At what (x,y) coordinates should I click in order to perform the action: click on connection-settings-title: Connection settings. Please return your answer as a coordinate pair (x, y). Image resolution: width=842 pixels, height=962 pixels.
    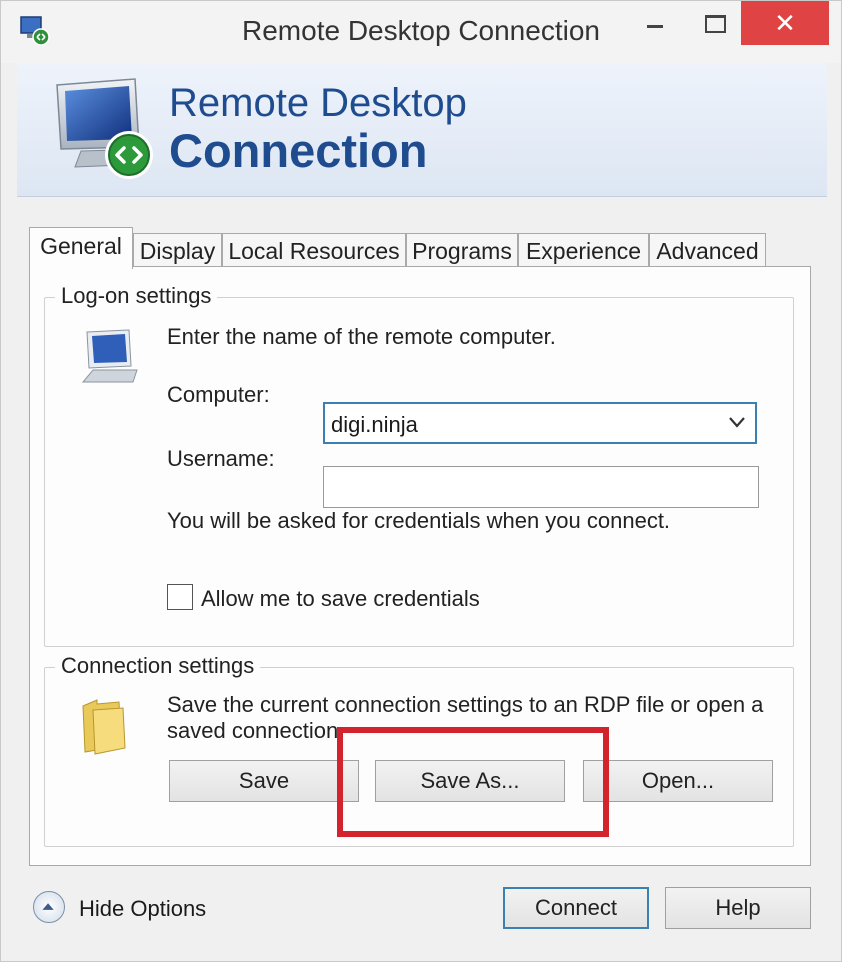
    Looking at the image, I should click on (158, 666).